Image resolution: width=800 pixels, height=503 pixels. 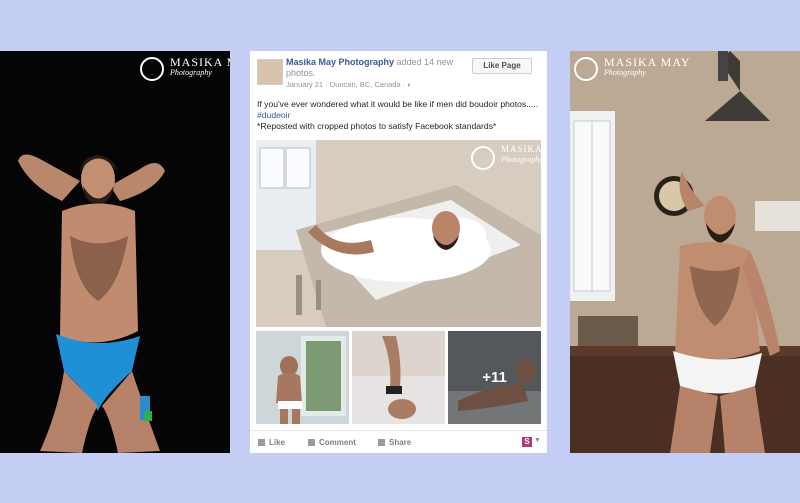 I want to click on share-button: Share, so click(x=394, y=442).